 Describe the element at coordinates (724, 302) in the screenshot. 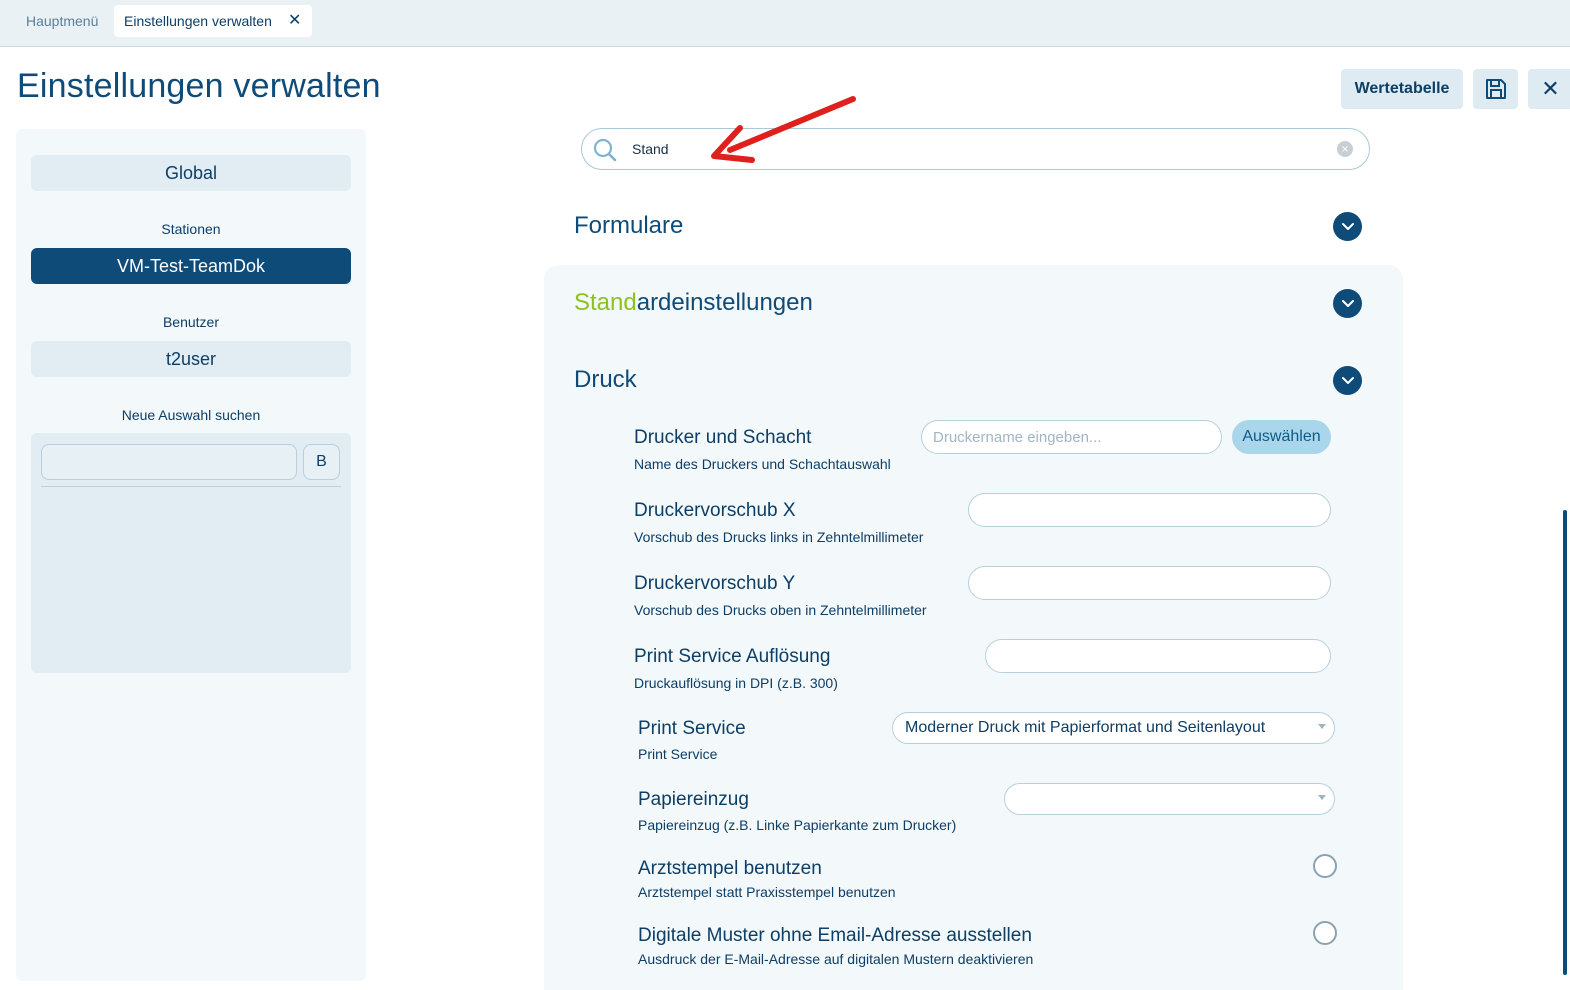

I see `section-title-rest: ardeinstellungen` at that location.